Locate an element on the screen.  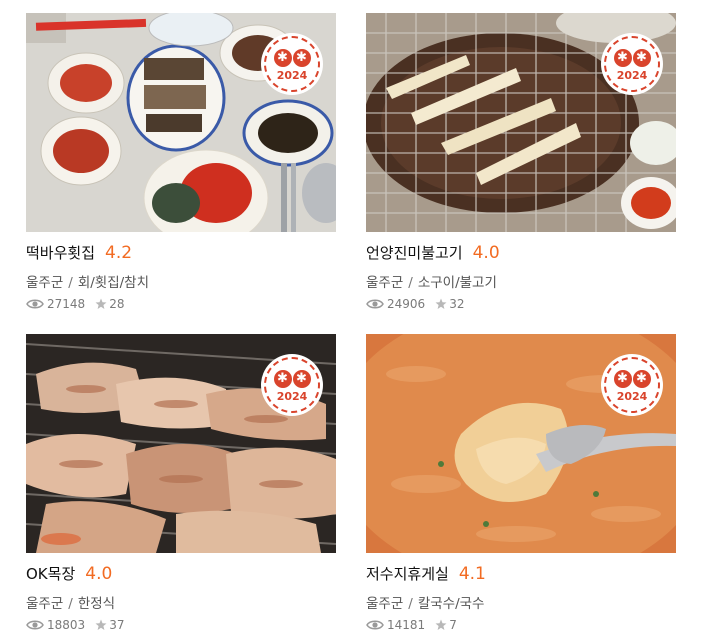
restaurant-meta: 울주군 / 한정식 is located at coordinates (181, 602).